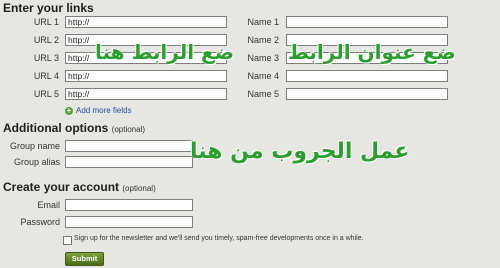 Image resolution: width=500 pixels, height=268 pixels. Describe the element at coordinates (129, 222) in the screenshot. I see `password-input` at that location.